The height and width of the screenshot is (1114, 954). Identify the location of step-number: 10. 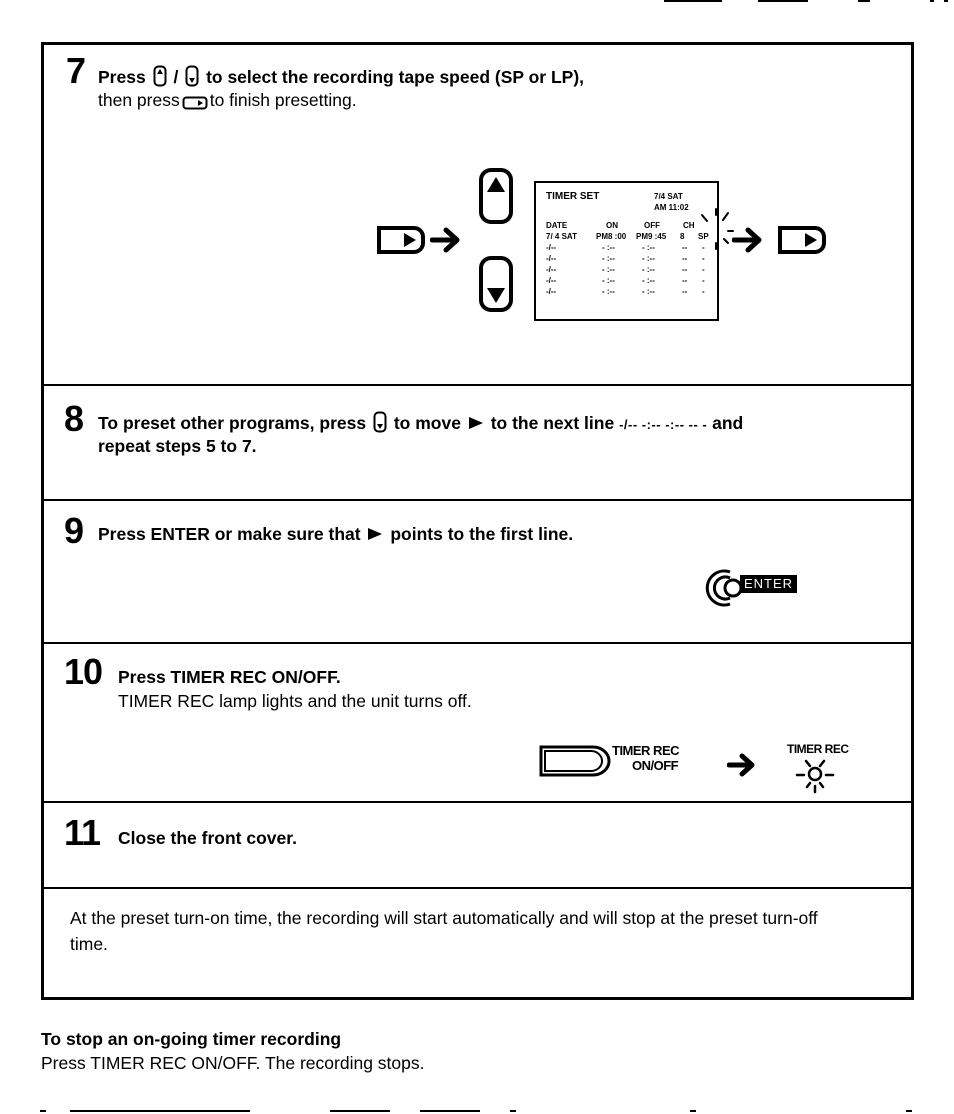
(83, 671).